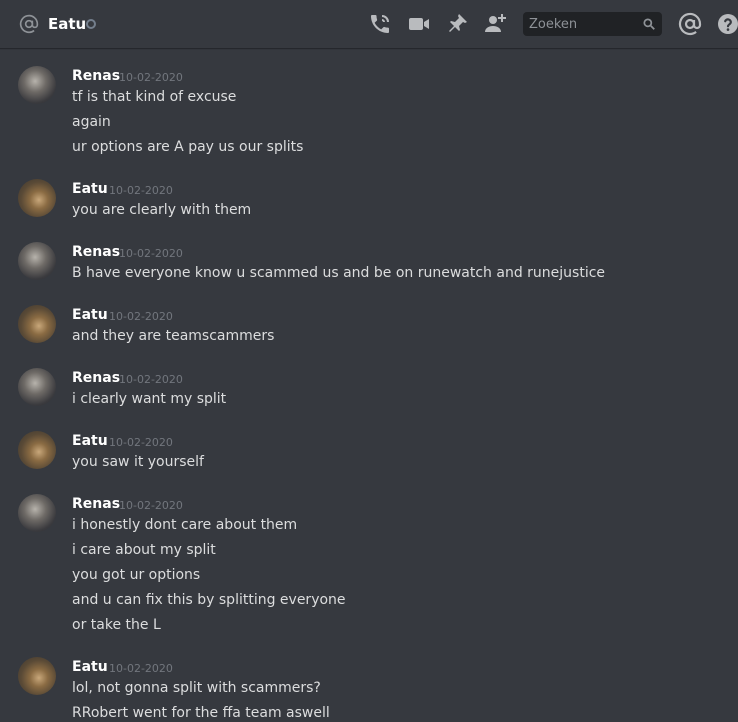 The image size is (738, 722). I want to click on message-text: you are clearly with them, so click(162, 210).